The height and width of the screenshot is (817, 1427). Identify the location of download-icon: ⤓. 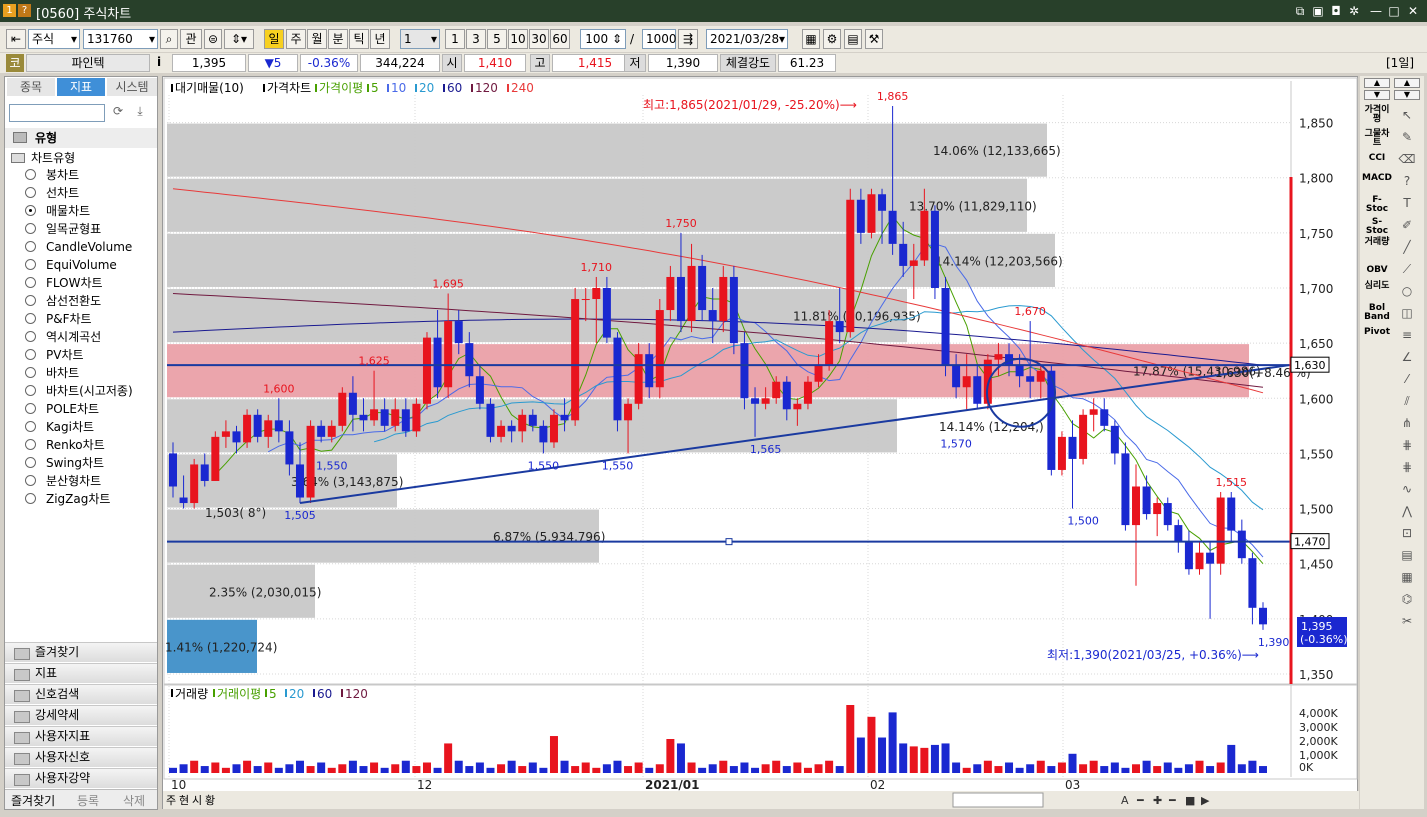
(140, 113).